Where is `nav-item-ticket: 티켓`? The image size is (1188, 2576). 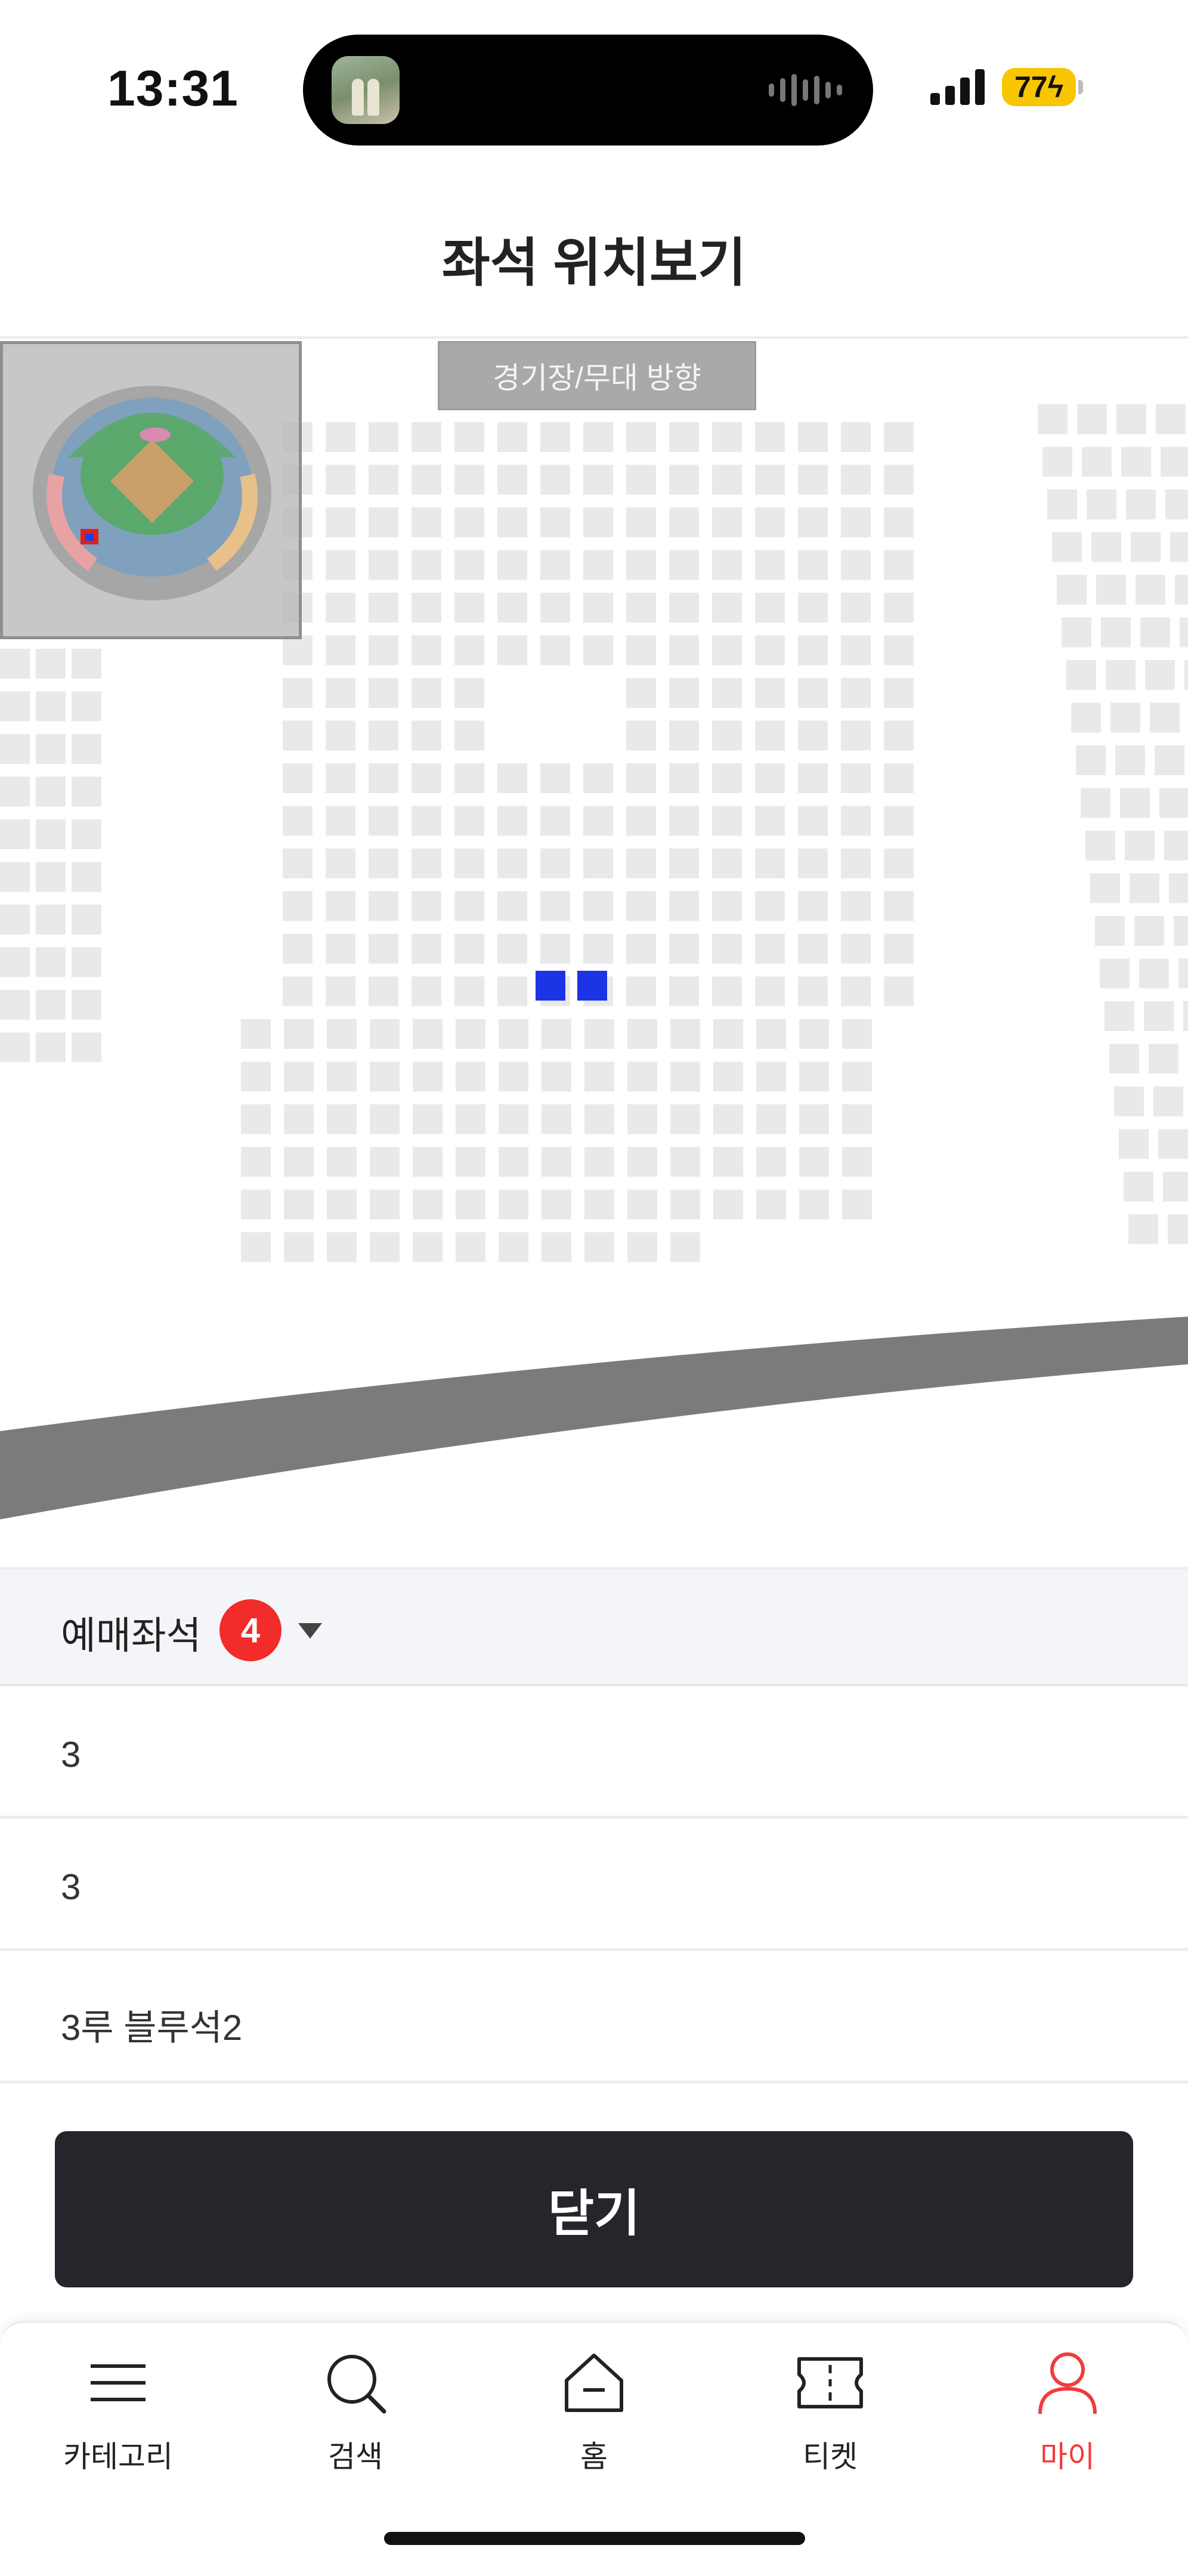
nav-item-ticket: 티켓 is located at coordinates (830, 2425).